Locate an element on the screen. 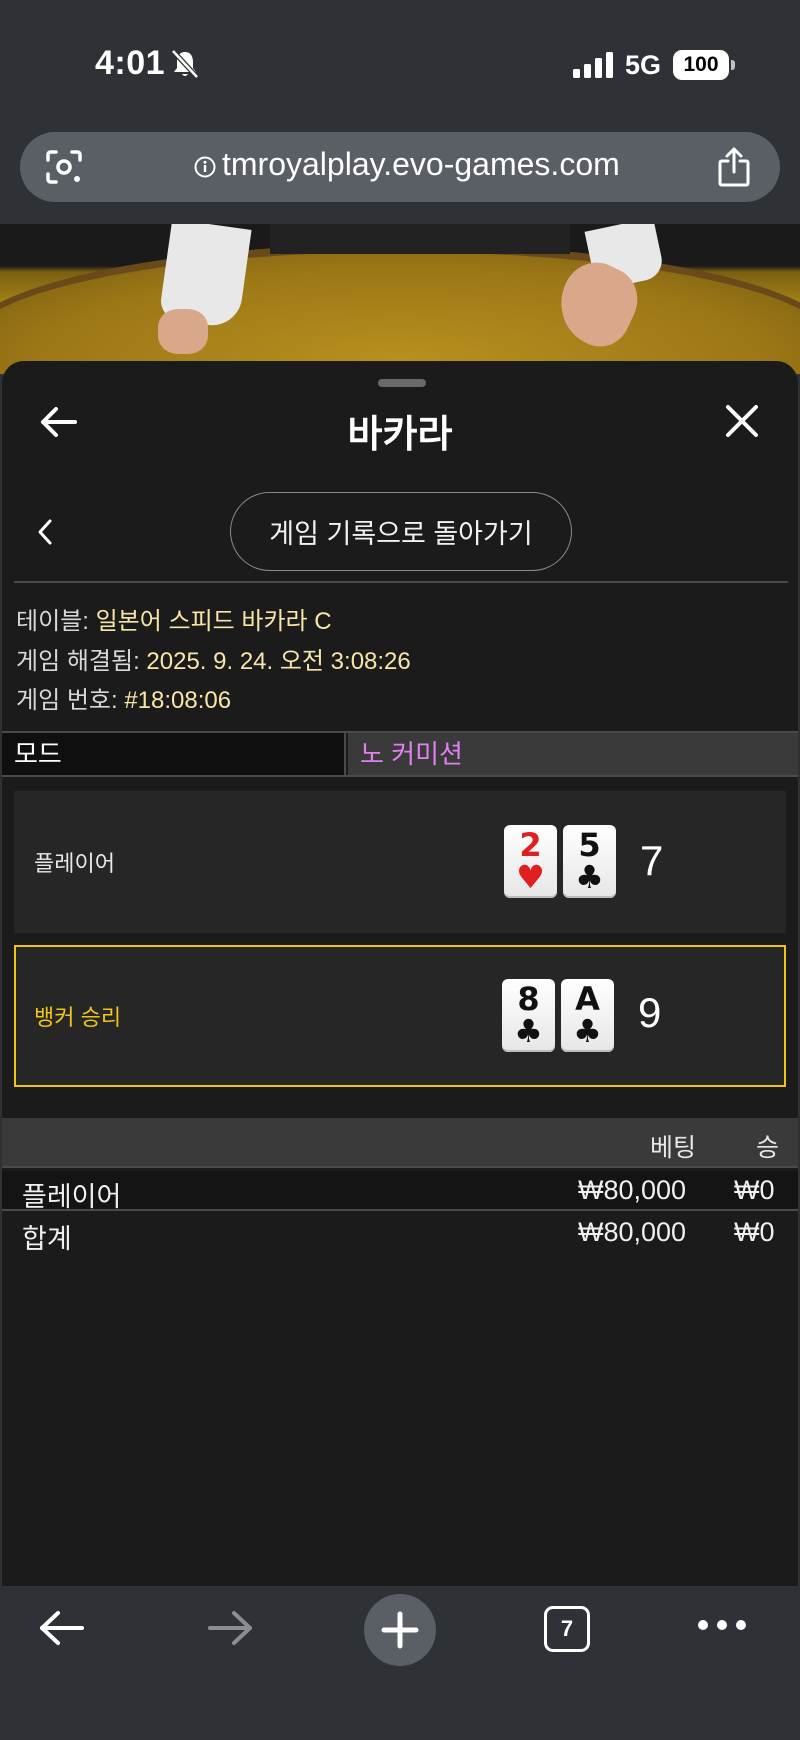  url-text: tmroyalplay.evo-games.com is located at coordinates (421, 164).